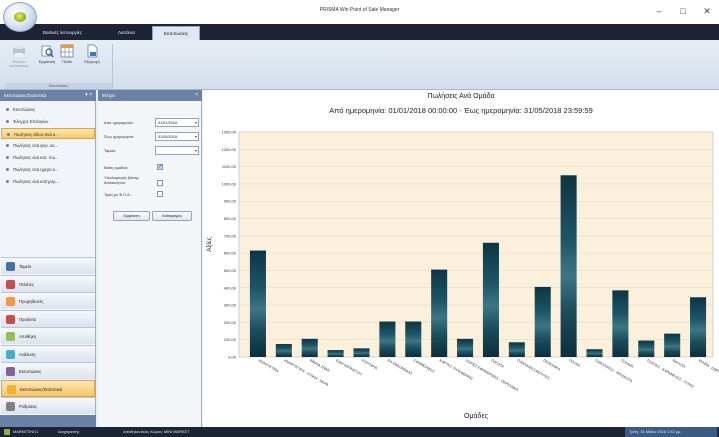 This screenshot has height=437, width=719. Describe the element at coordinates (28, 336) in the screenshot. I see `module-label: Αποθήκη` at that location.